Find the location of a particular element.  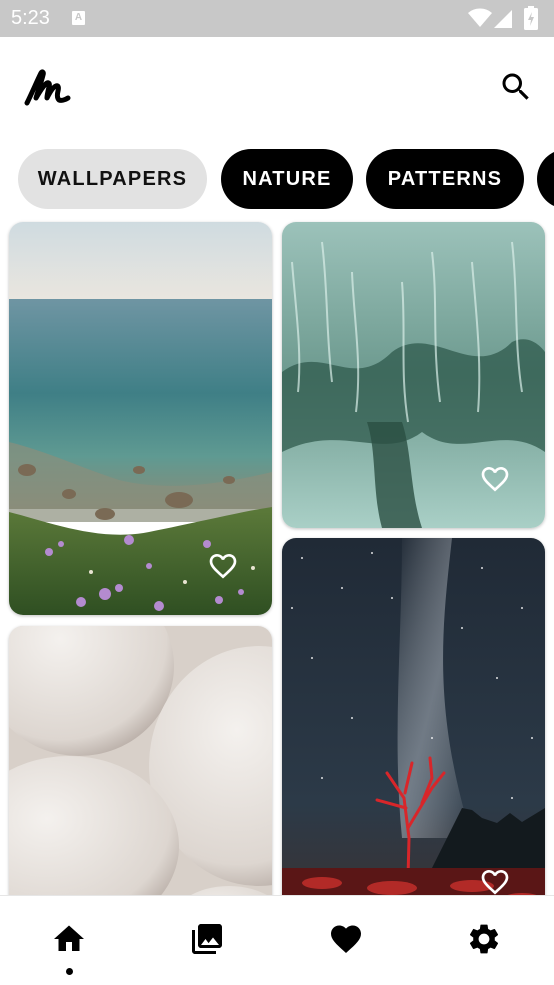

wifi-icon is located at coordinates (480, 17).